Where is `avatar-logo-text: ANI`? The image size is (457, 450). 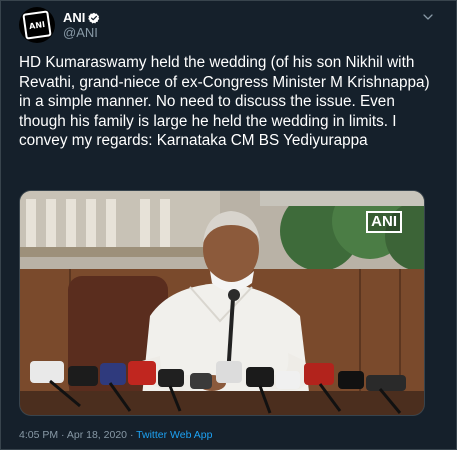
avatar-logo-text: ANI is located at coordinates (37, 25).